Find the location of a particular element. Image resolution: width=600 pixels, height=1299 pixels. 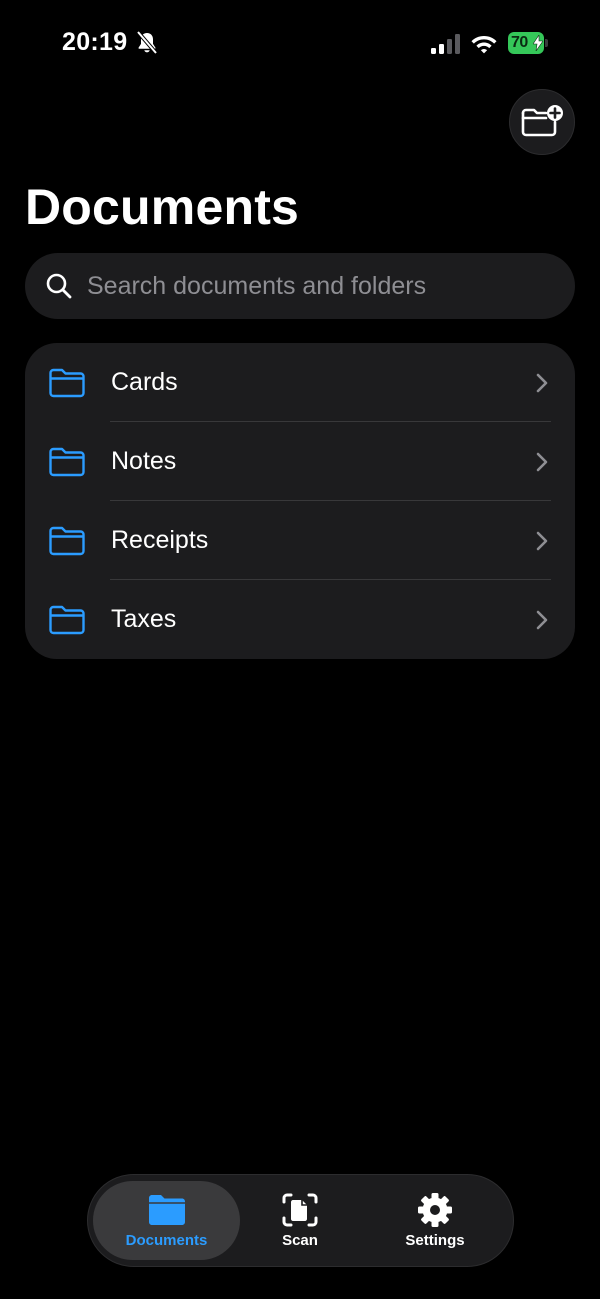

search-input is located at coordinates (330, 286).